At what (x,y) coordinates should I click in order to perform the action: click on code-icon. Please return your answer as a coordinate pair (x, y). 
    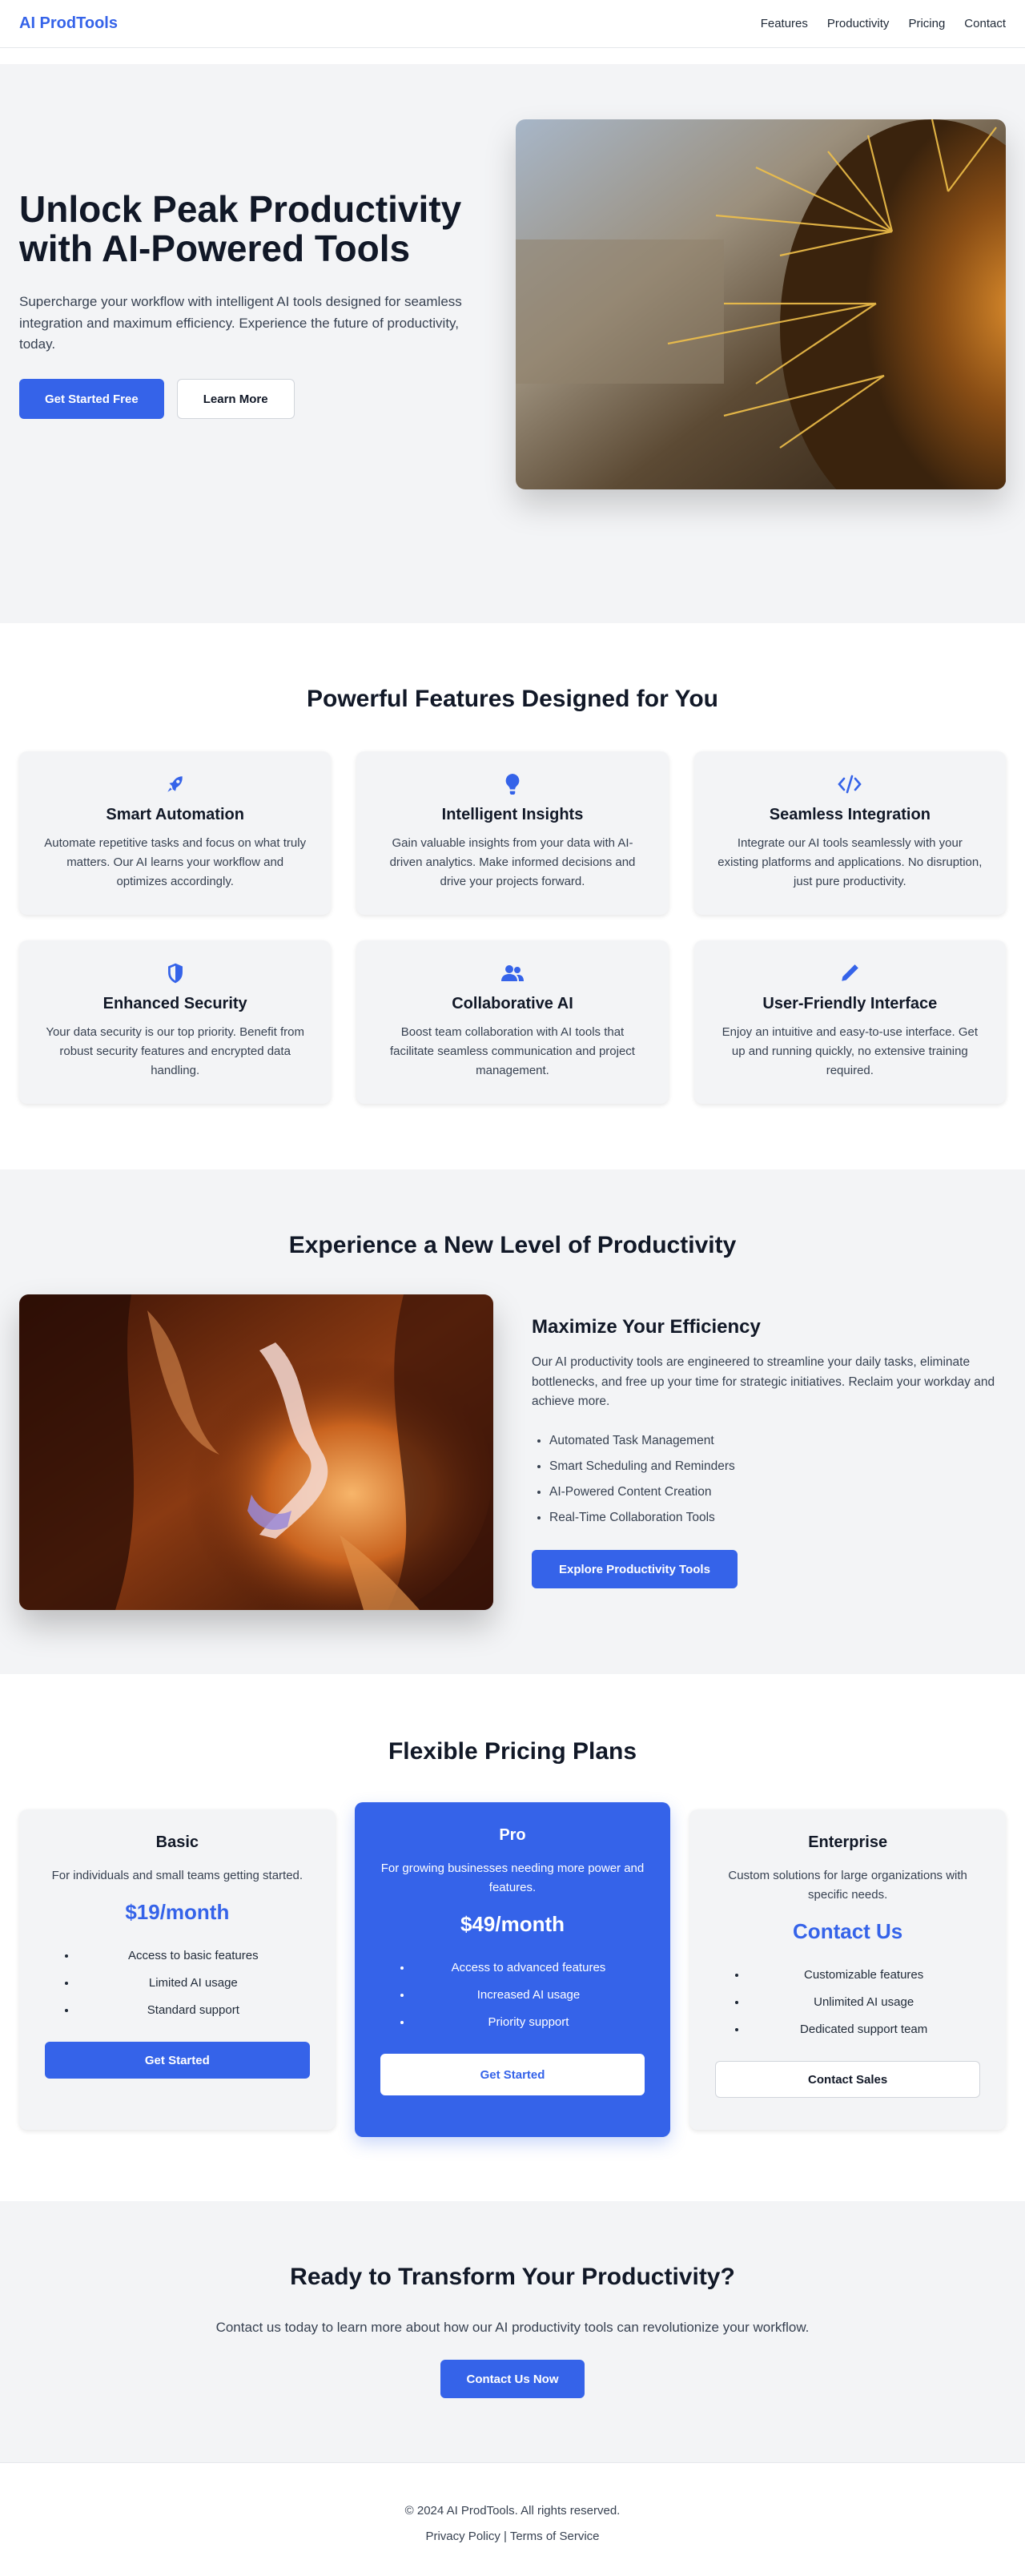
    Looking at the image, I should click on (850, 784).